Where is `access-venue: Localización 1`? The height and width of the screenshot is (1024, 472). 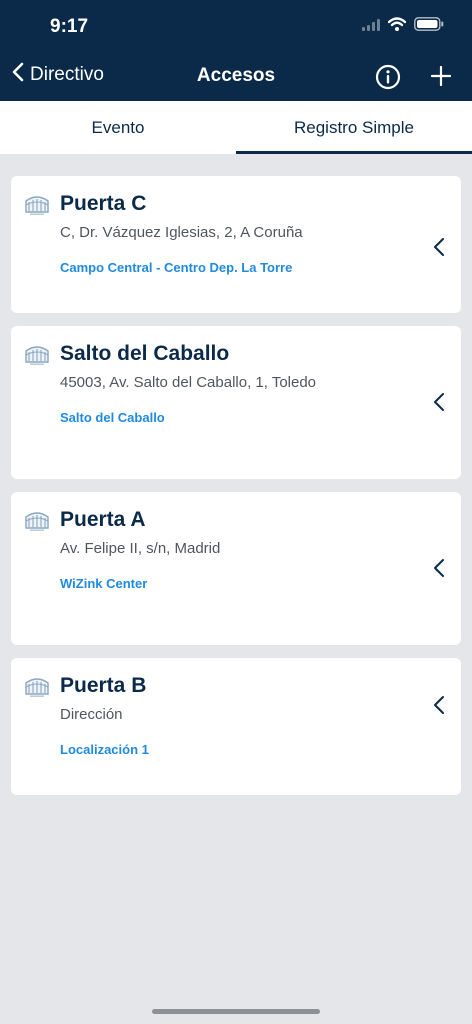
access-venue: Localización 1 is located at coordinates (104, 749).